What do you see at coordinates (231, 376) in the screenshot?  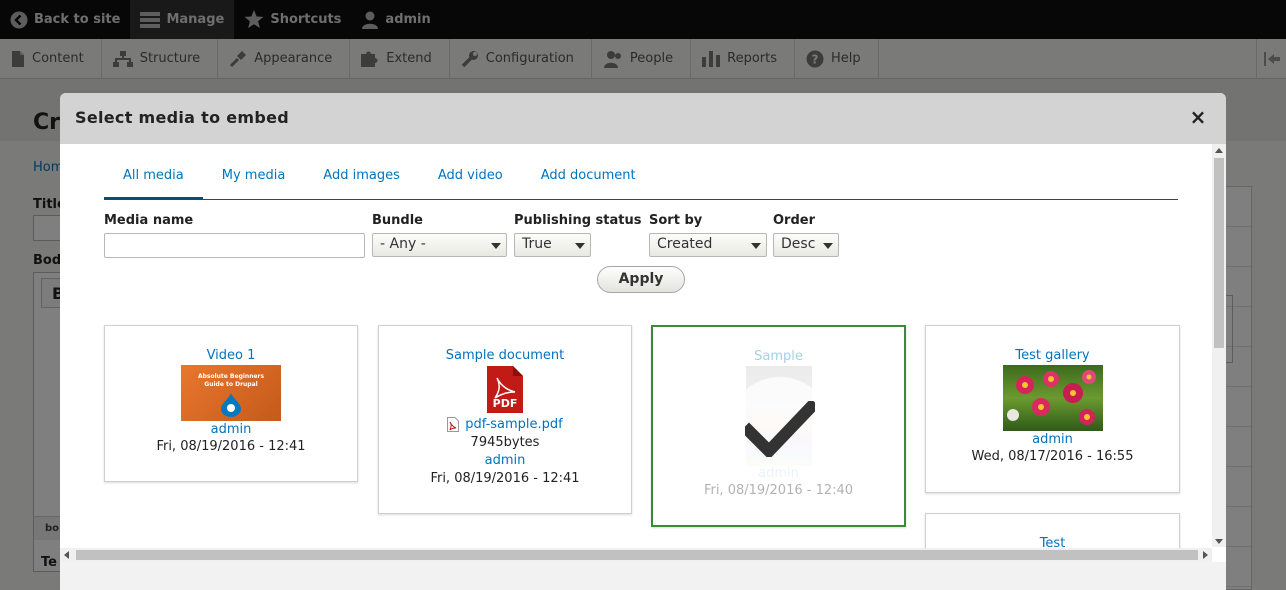 I see `thumb-text: Absolute Beginners` at bounding box center [231, 376].